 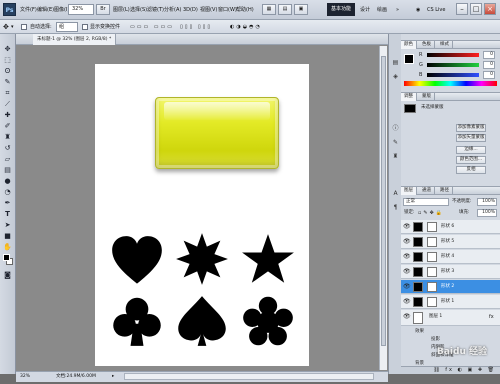 What do you see at coordinates (409, 191) in the screenshot?
I see `tab-layers: 图层` at bounding box center [409, 191].